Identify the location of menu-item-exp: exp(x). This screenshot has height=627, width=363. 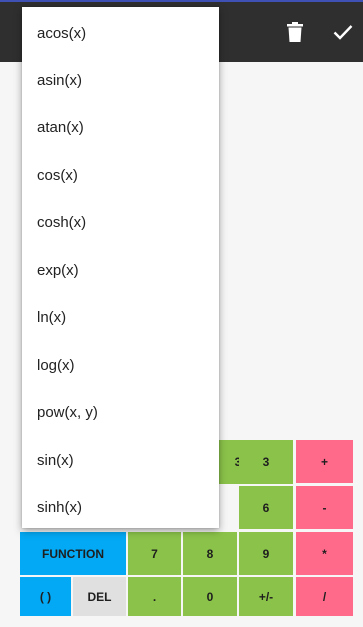
(120, 270).